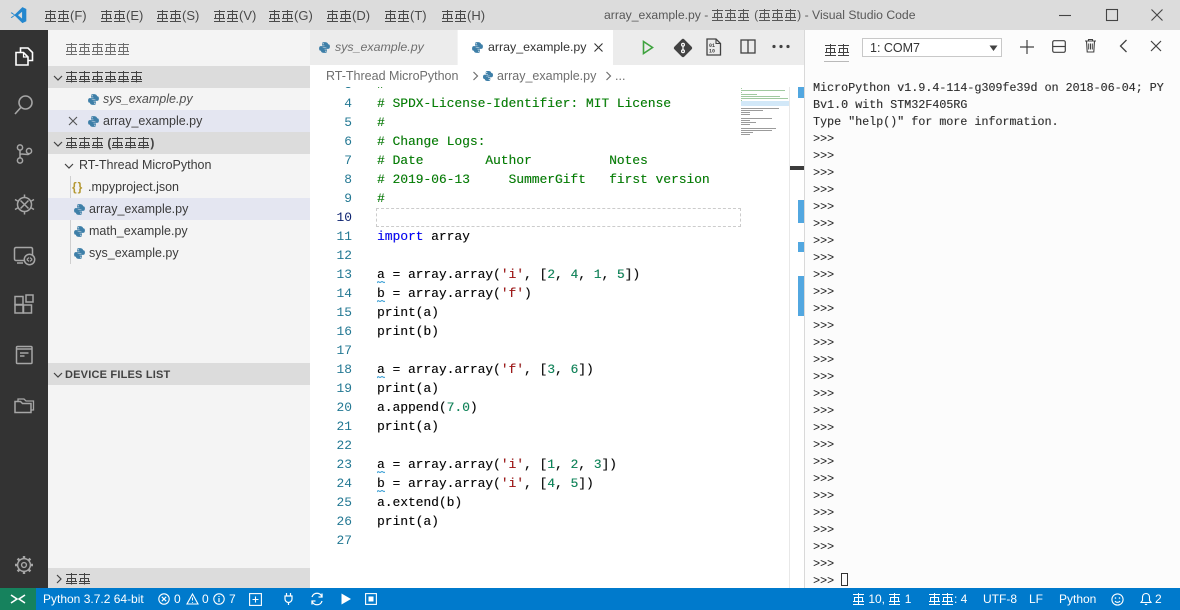 Image resolution: width=1180 pixels, height=610 pixels. Describe the element at coordinates (712, 52) in the screenshot. I see `svg-text: 10` at that location.